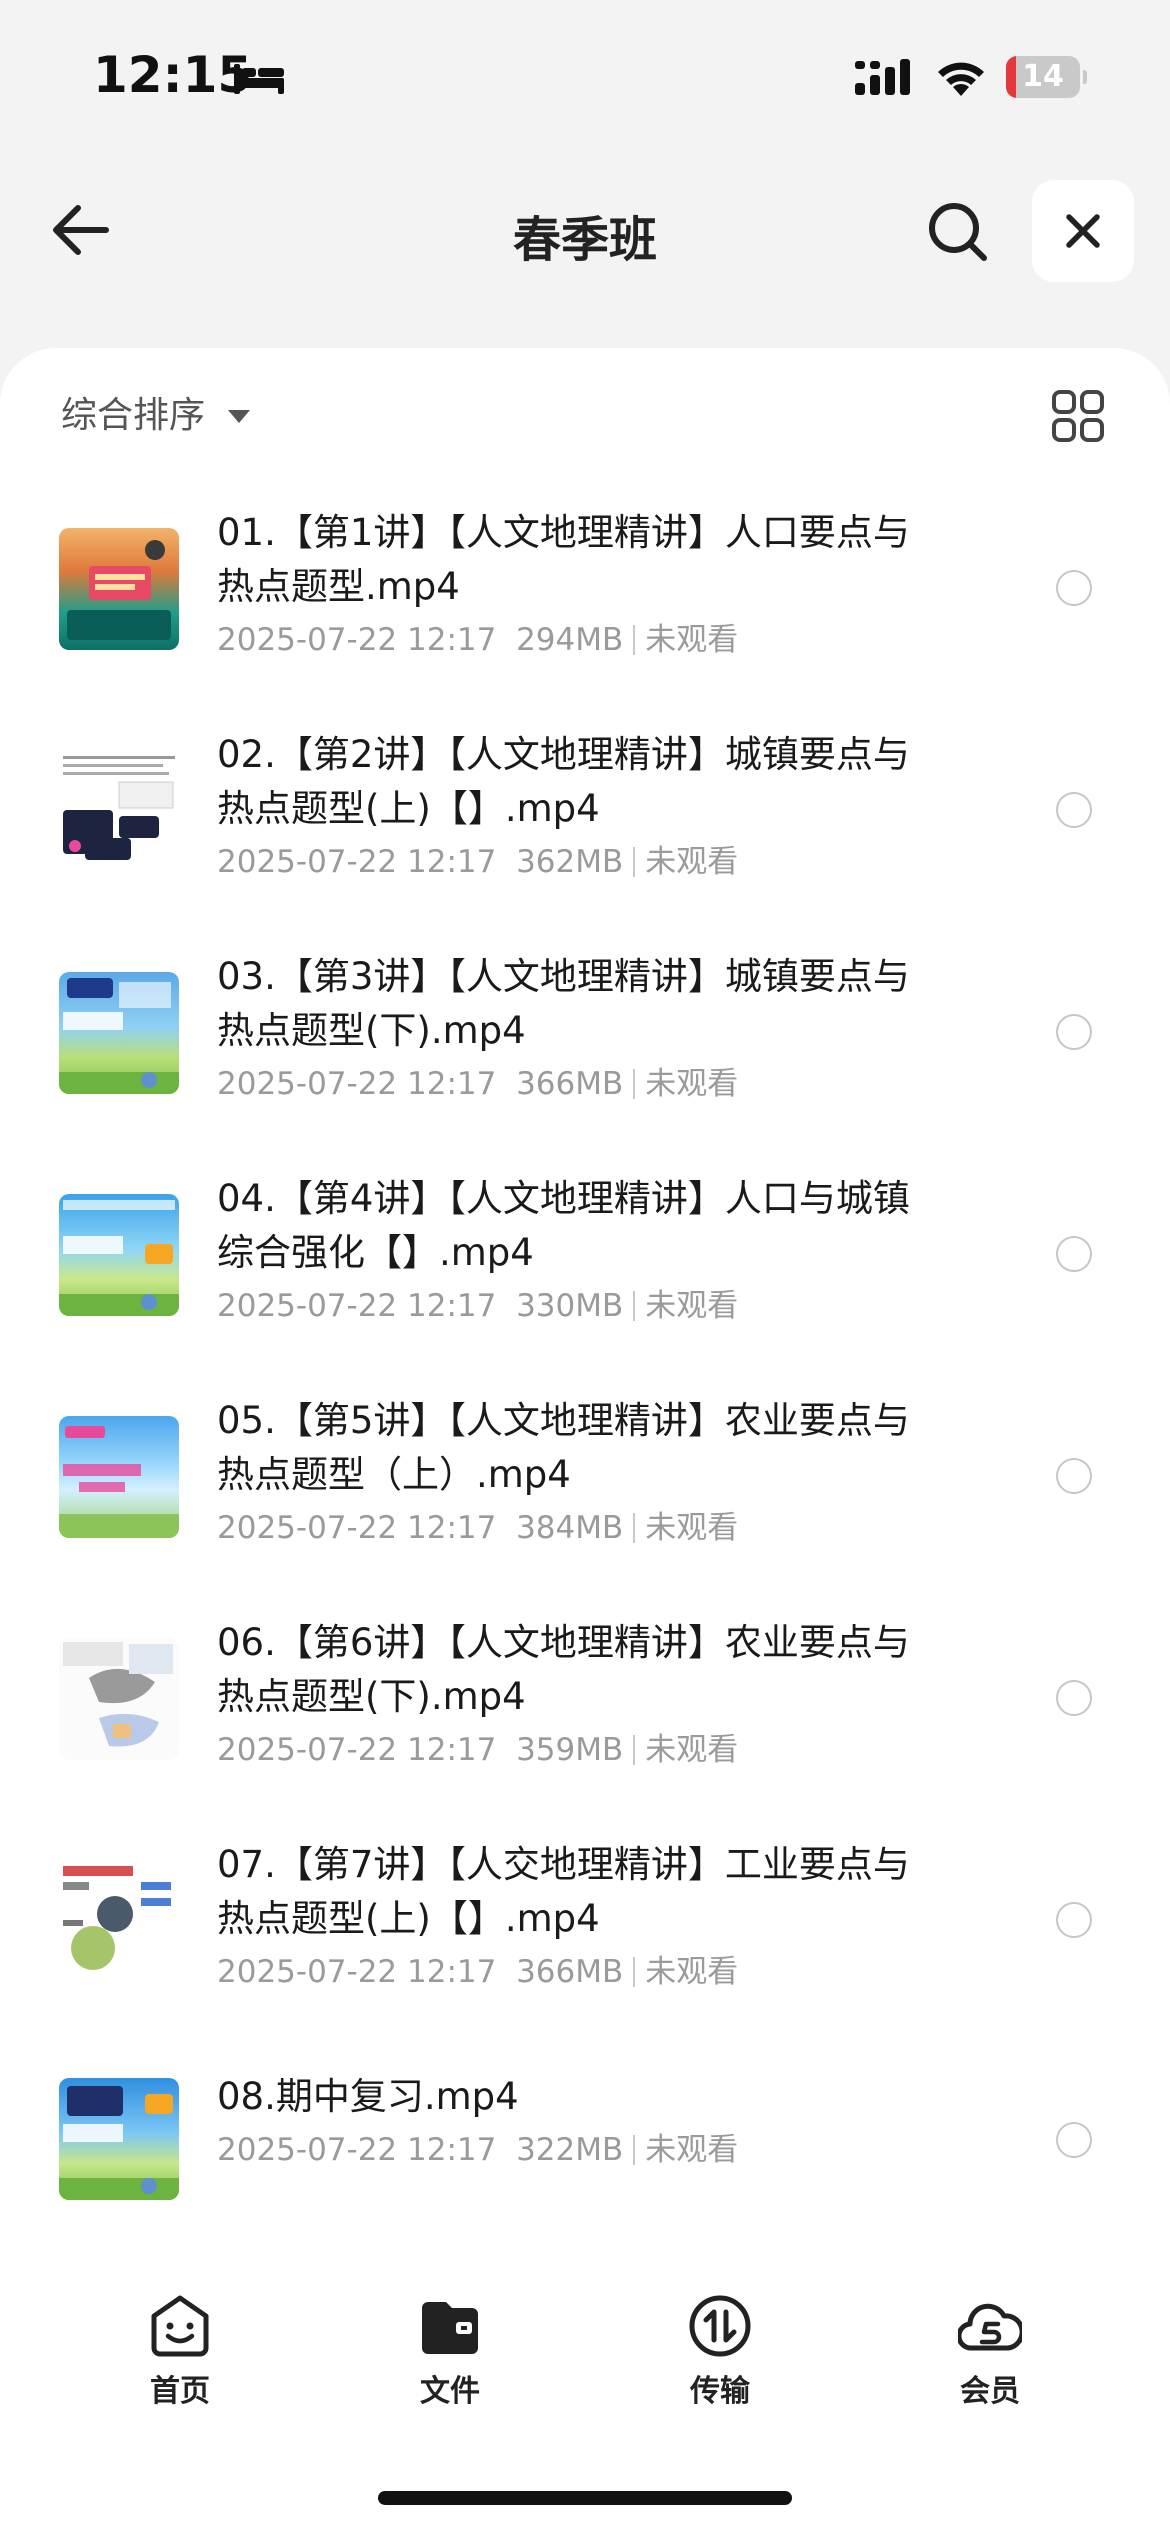 Image resolution: width=1170 pixels, height=2532 pixels. What do you see at coordinates (990, 2327) in the screenshot?
I see `cloud-member-icon` at bounding box center [990, 2327].